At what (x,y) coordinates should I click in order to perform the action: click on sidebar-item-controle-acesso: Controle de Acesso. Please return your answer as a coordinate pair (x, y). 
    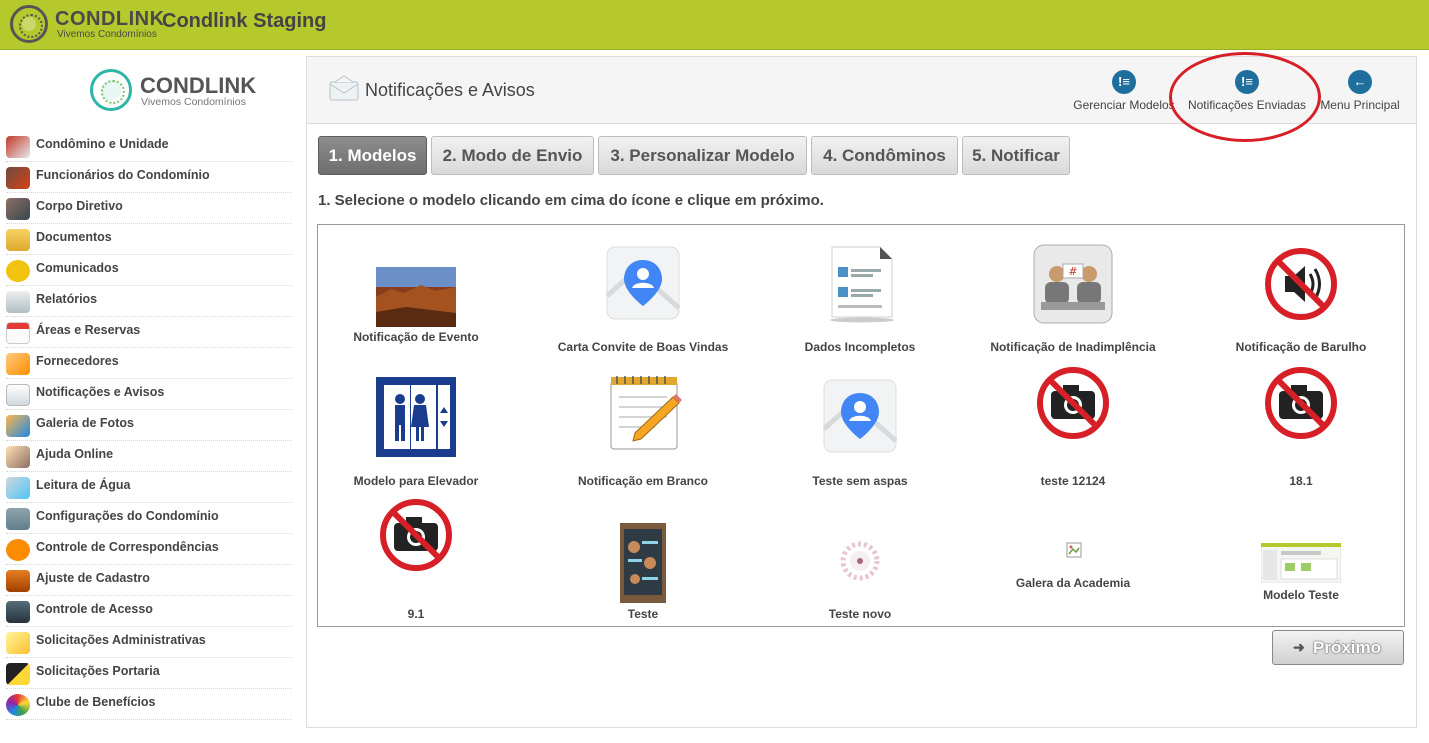
    Looking at the image, I should click on (149, 611).